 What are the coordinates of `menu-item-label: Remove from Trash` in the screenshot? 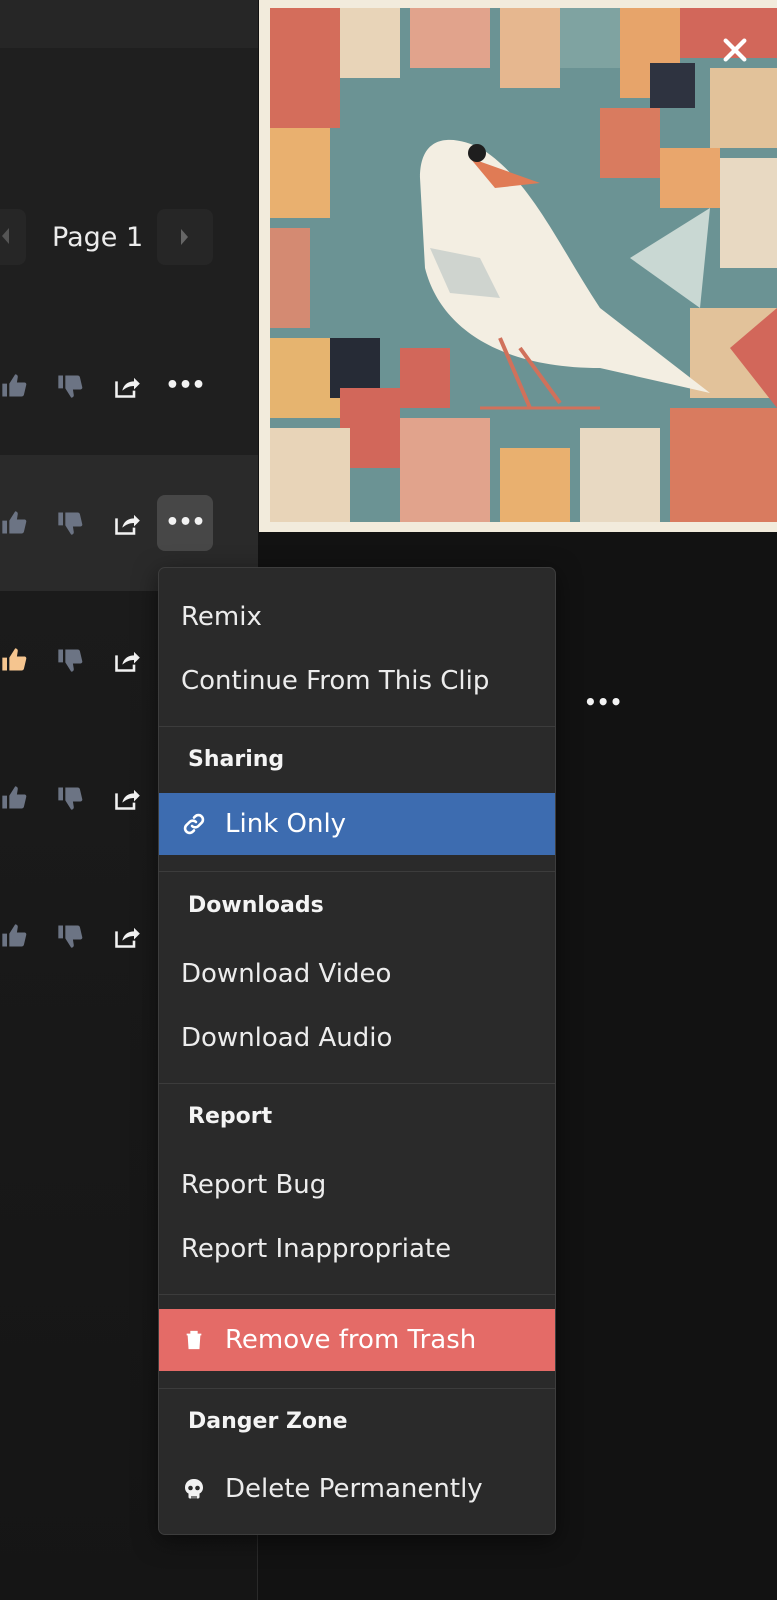 It's located at (351, 1340).